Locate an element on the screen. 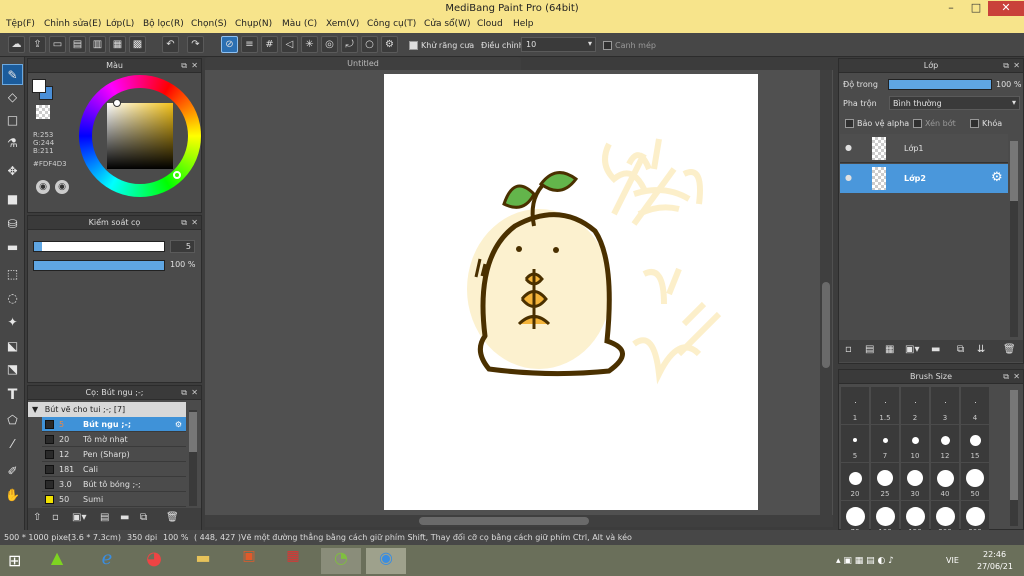 The image size is (1024, 576). hue-picker-handle is located at coordinates (177, 175).